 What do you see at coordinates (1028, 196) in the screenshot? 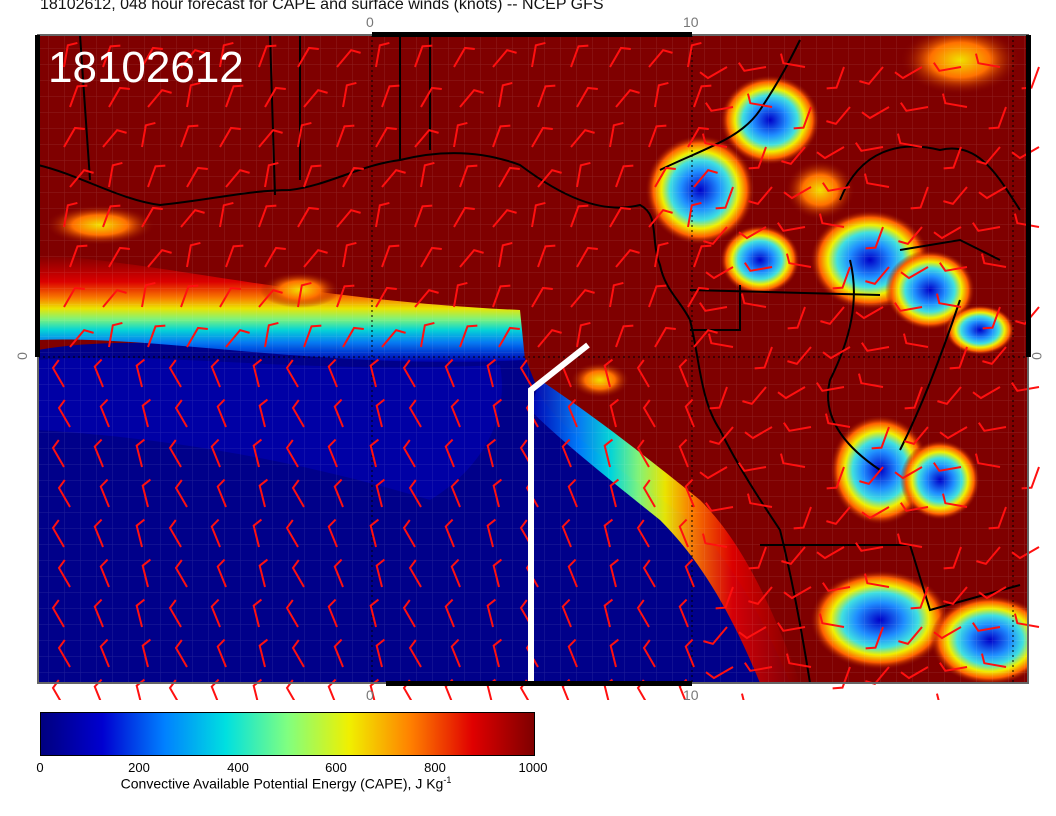
I see `frame-right-bar` at bounding box center [1028, 196].